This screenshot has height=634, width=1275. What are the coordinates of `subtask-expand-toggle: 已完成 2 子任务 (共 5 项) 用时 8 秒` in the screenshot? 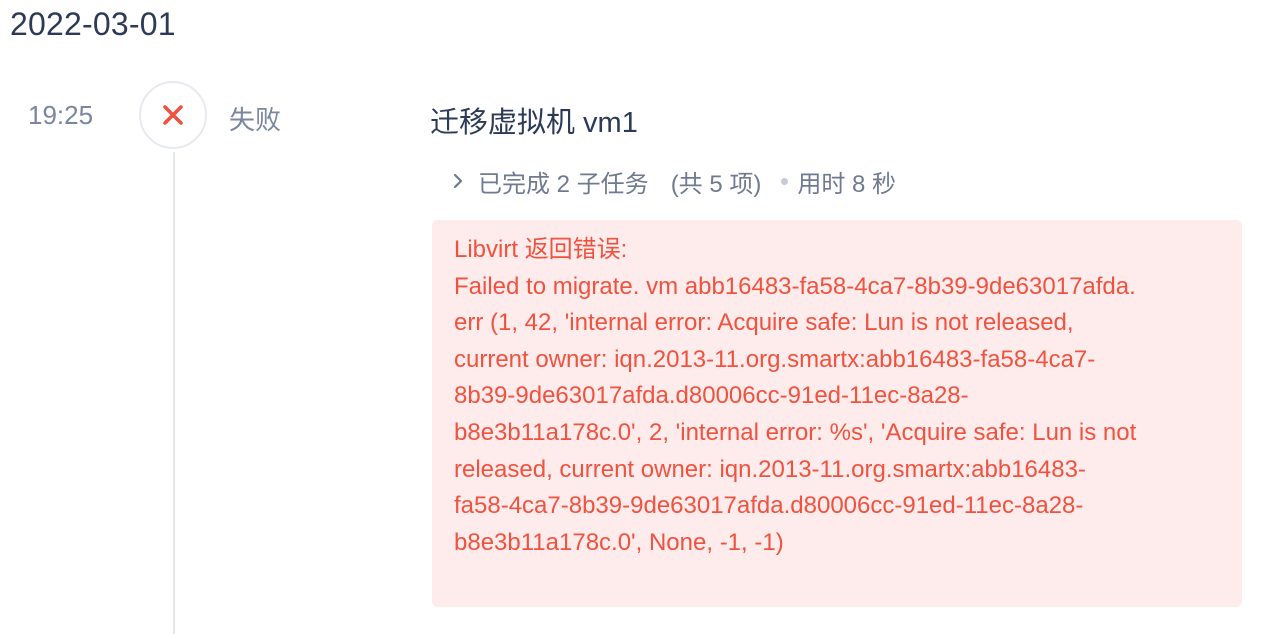 It's located at (674, 181).